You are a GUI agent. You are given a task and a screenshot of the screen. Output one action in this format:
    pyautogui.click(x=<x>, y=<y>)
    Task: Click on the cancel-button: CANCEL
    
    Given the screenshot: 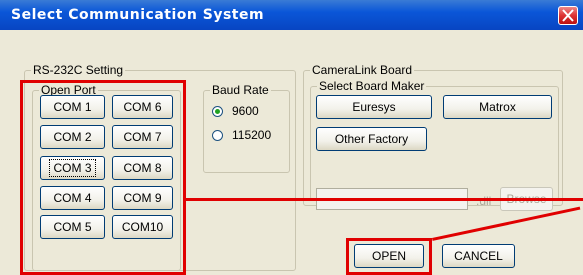 What is the action you would take?
    pyautogui.click(x=478, y=256)
    